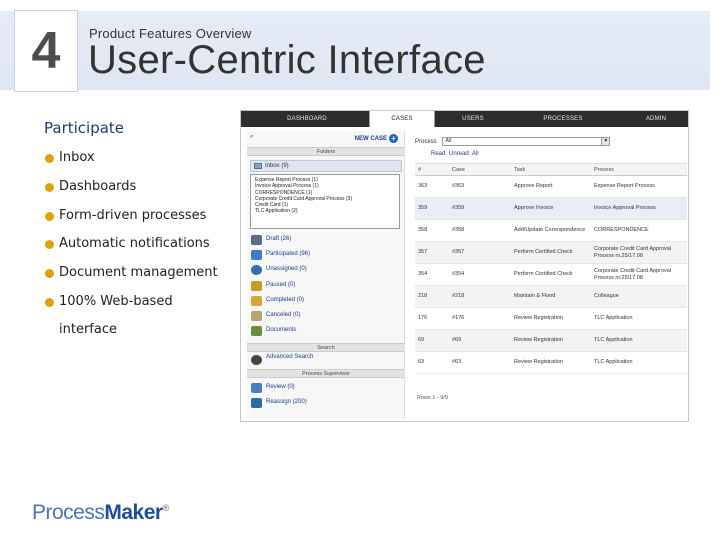  What do you see at coordinates (326, 389) in the screenshot?
I see `sidebar-item-review: Review (0)` at bounding box center [326, 389].